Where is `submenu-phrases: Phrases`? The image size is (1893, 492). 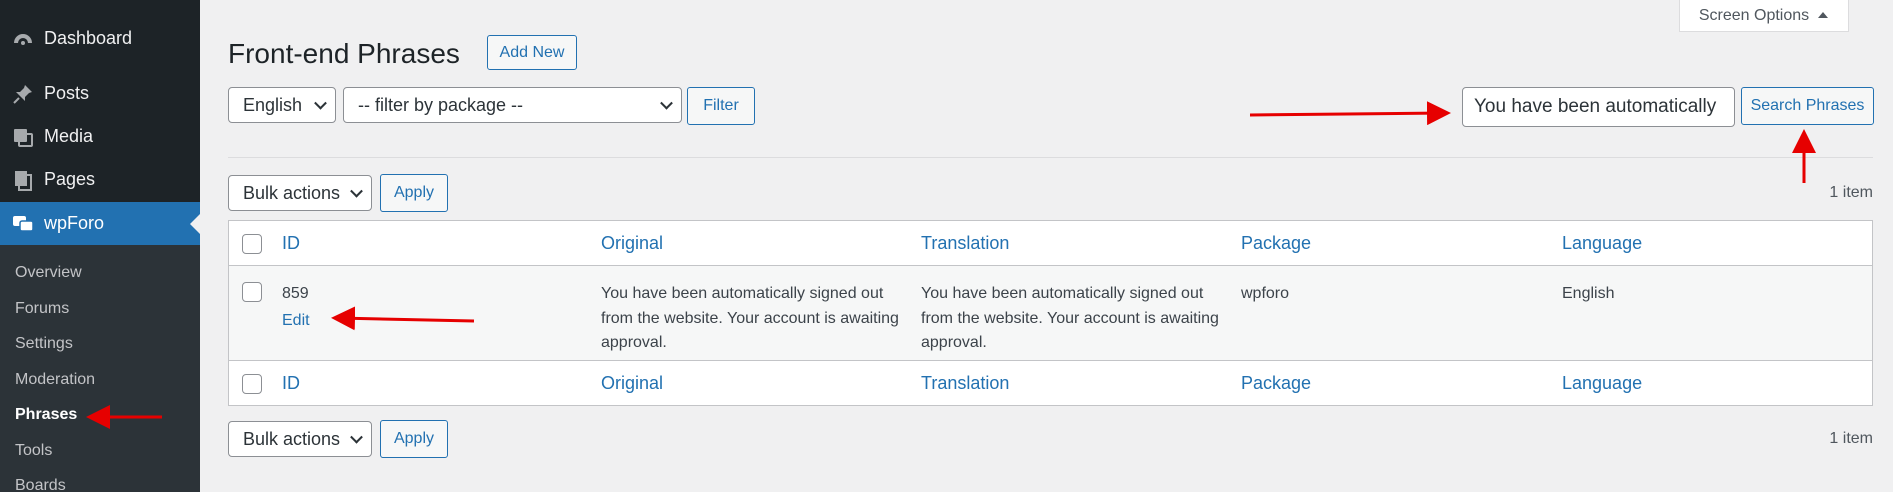
submenu-phrases: Phrases is located at coordinates (100, 417).